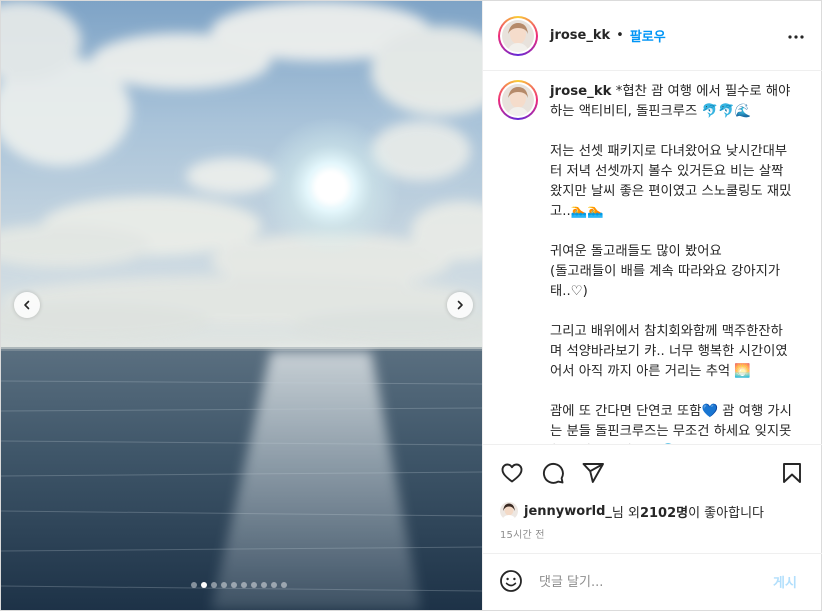 Image resolution: width=822 pixels, height=611 pixels. Describe the element at coordinates (522, 533) in the screenshot. I see `post-timestamp: 15시간 전` at that location.